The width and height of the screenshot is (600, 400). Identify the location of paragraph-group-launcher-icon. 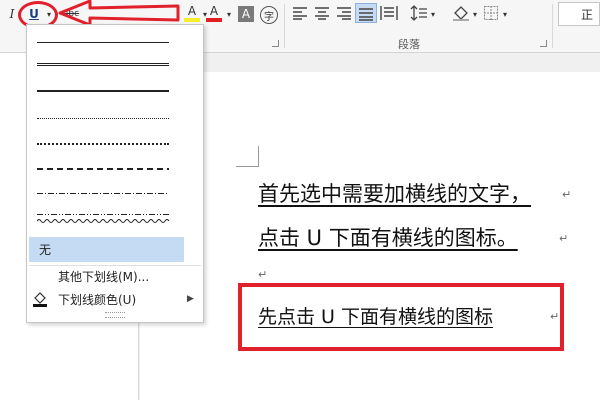
(543, 43).